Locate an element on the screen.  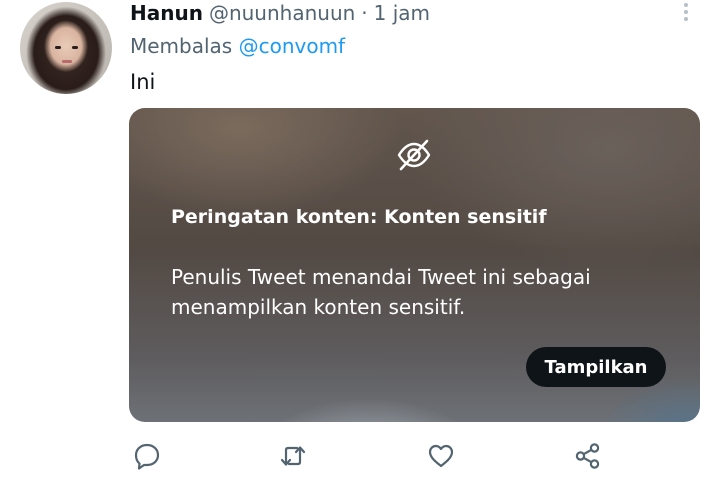
like-icon is located at coordinates (441, 456).